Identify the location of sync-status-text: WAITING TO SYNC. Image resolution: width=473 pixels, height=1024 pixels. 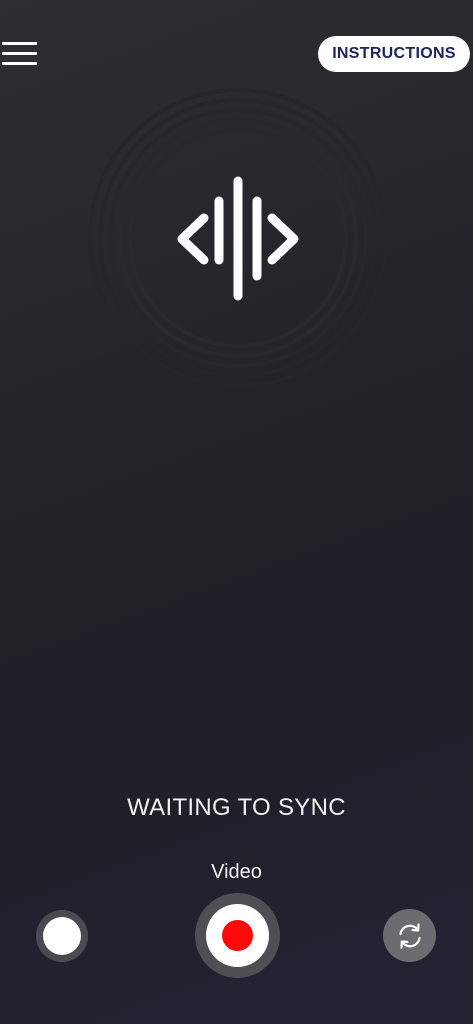
(236, 807).